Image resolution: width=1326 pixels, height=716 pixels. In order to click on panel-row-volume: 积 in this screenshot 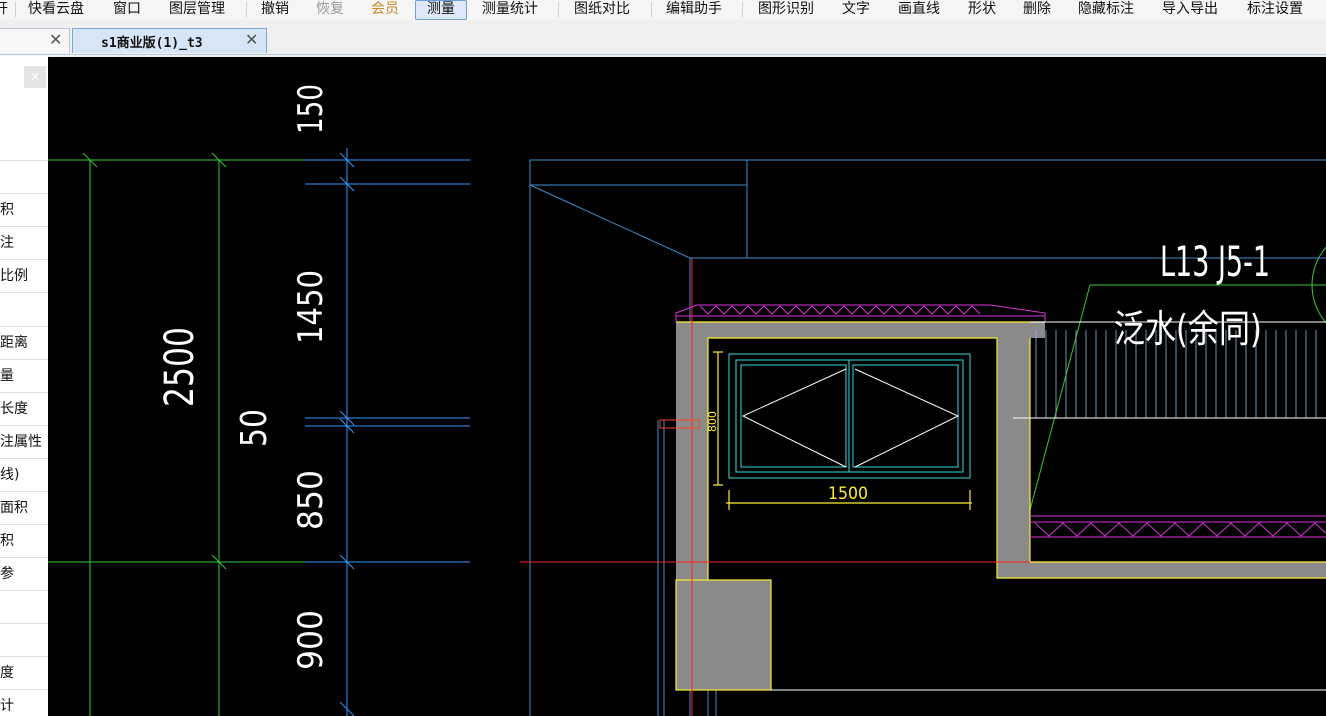, I will do `click(24, 541)`.